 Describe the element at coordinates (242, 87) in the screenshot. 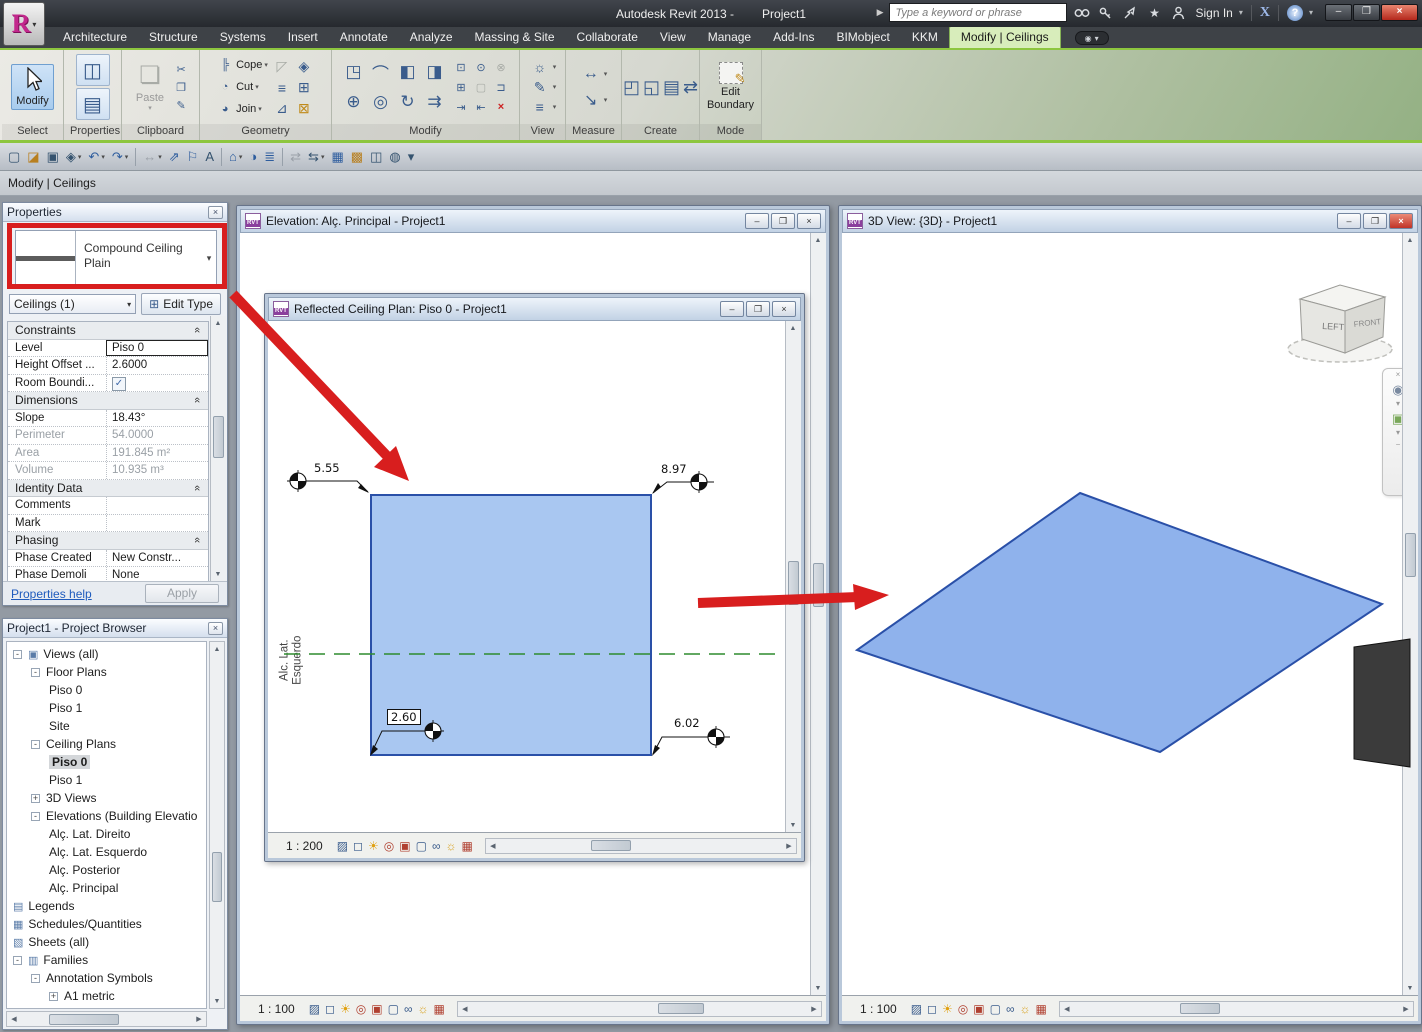

I see `cut-button: ◔ Cut ▾` at that location.